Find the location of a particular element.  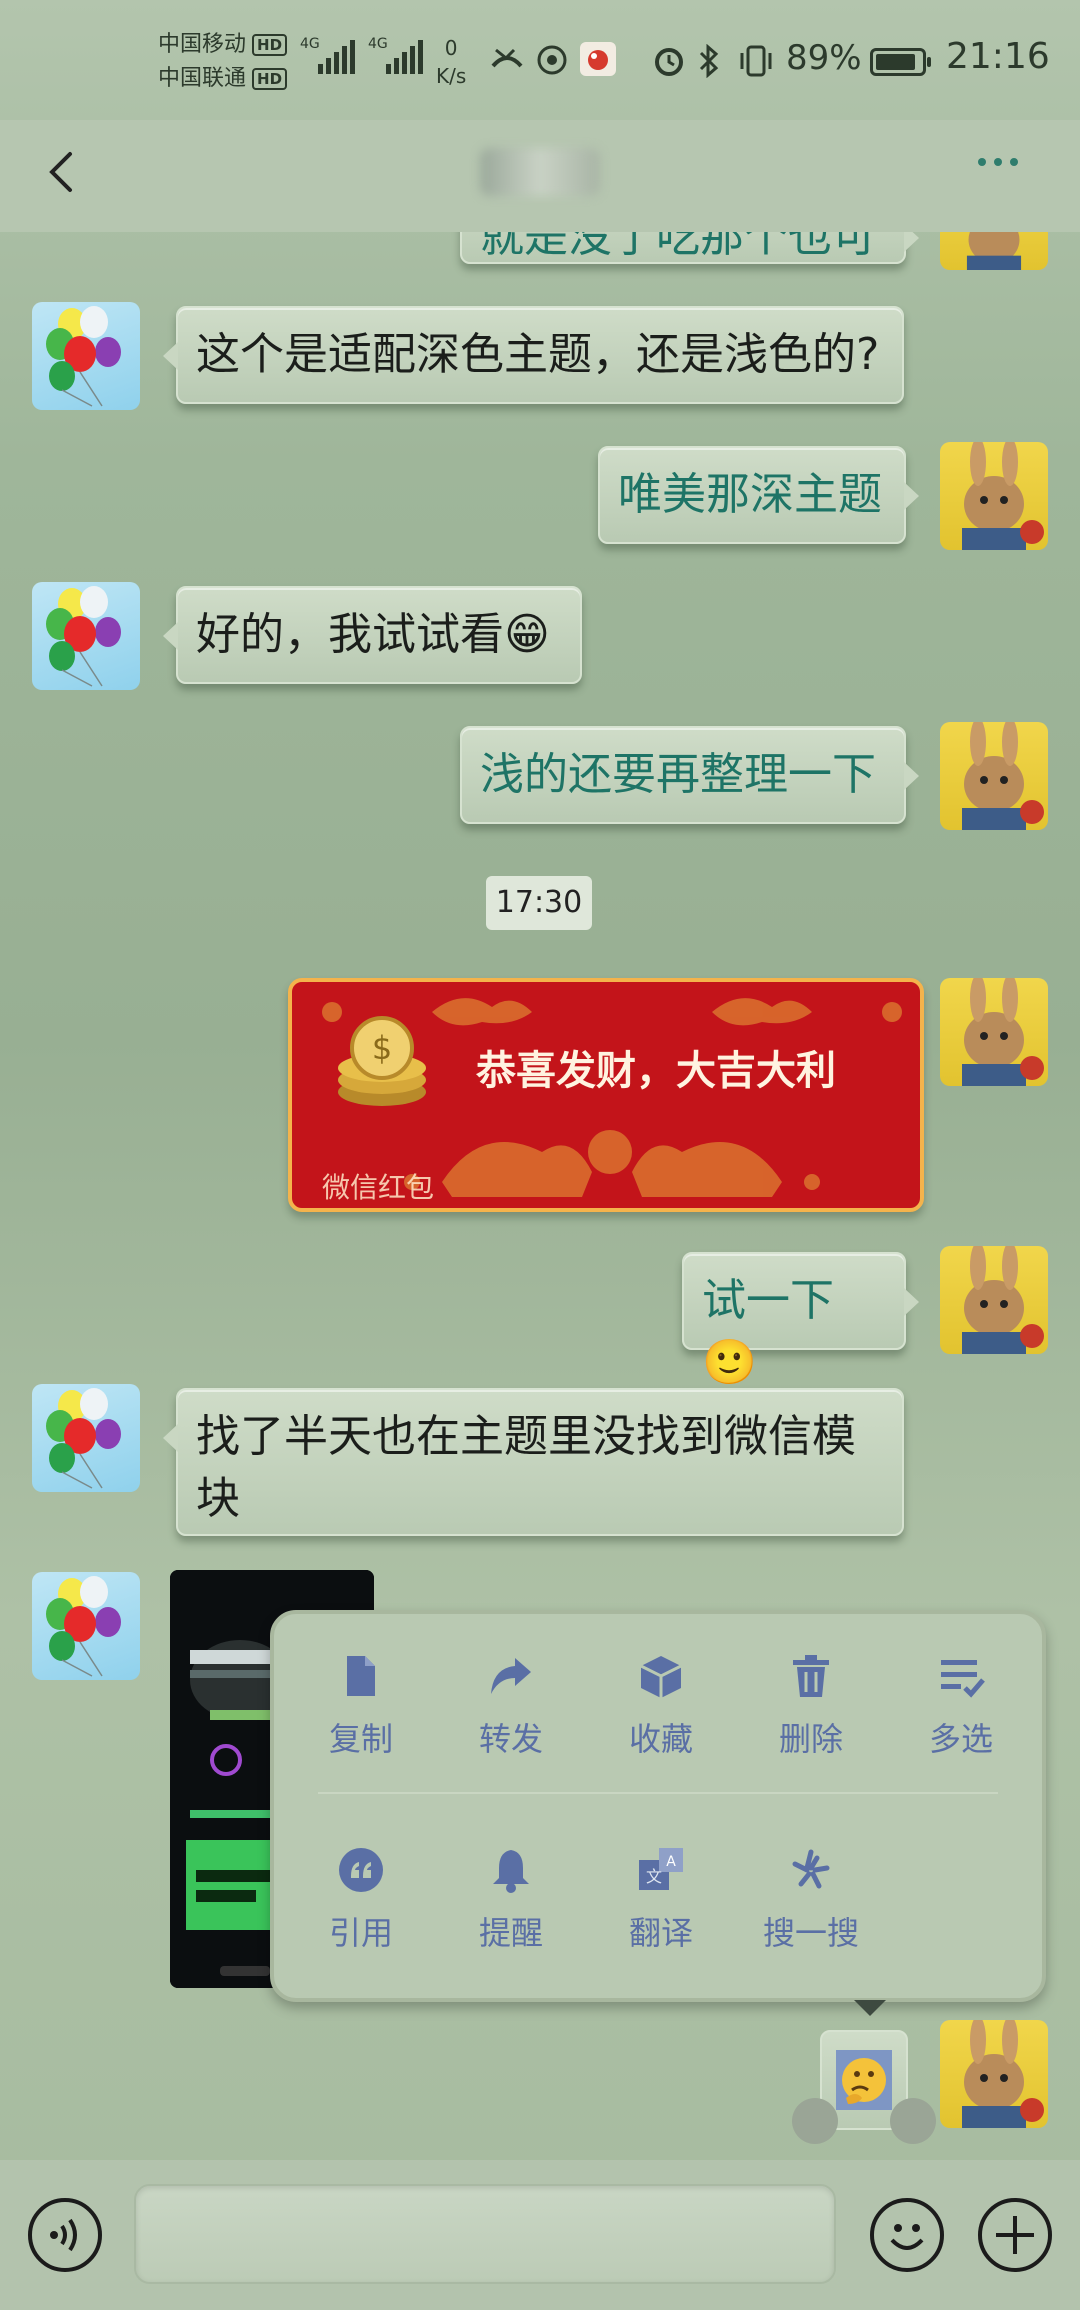

plus-icon is located at coordinates (1015, 2235).